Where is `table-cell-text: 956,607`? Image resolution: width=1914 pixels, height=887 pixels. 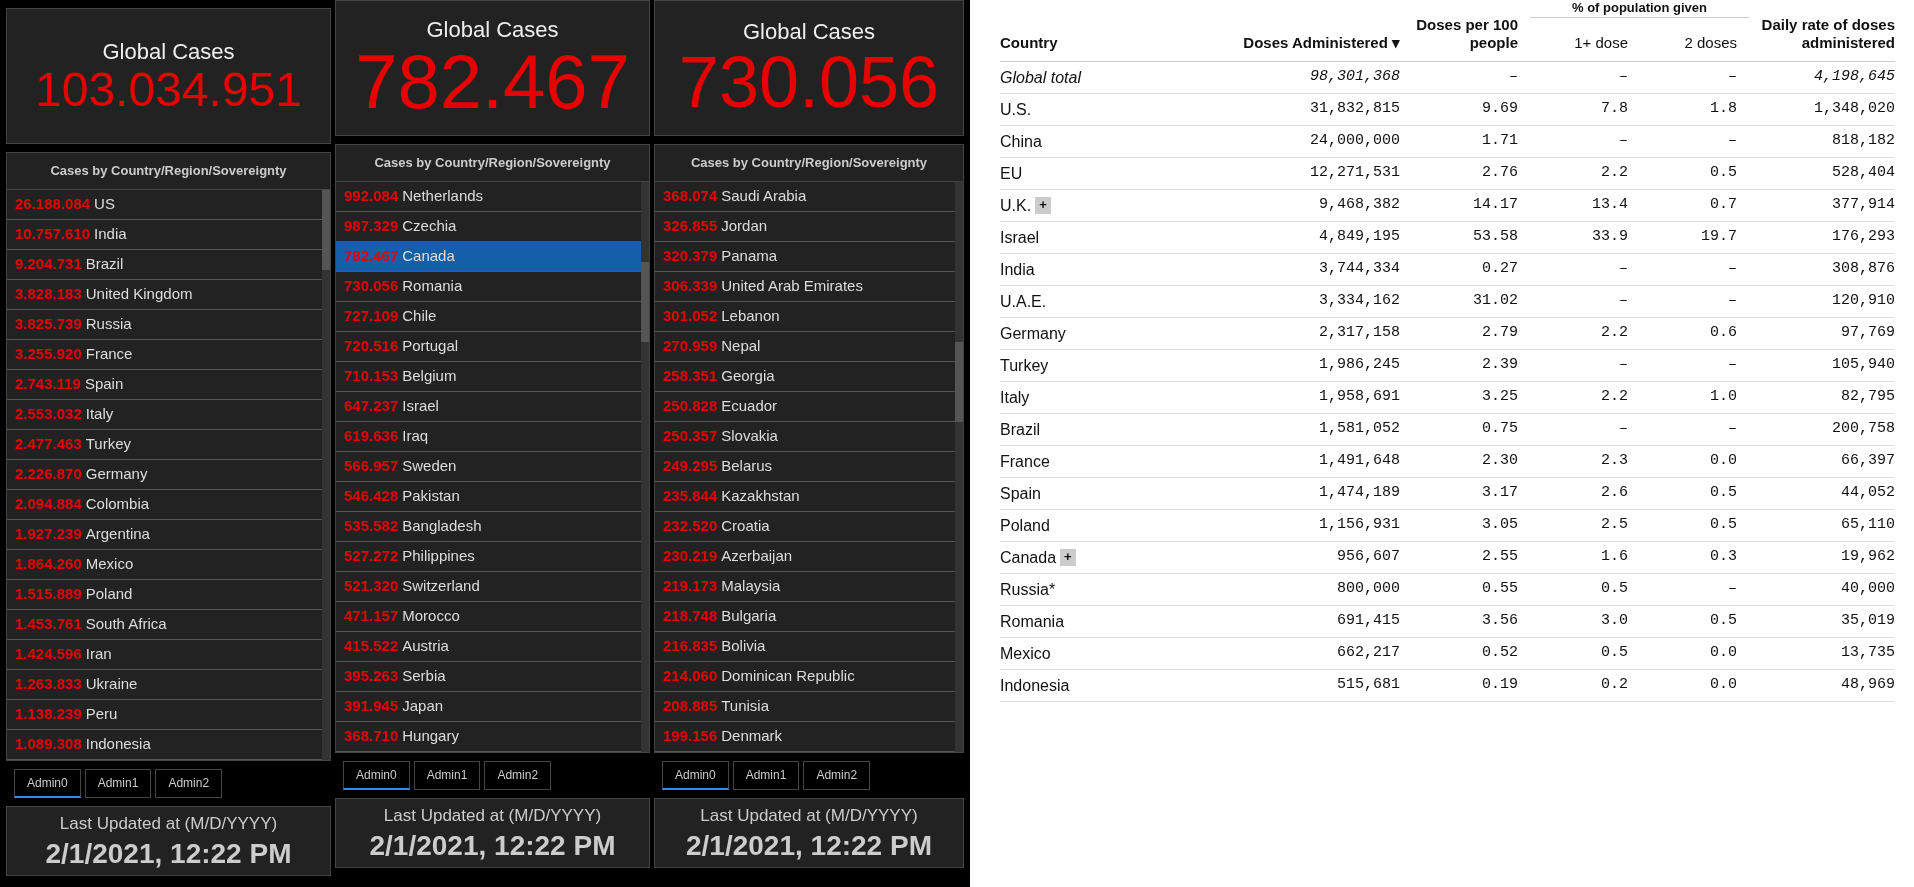
table-cell-text: 956,607 is located at coordinates (1368, 557).